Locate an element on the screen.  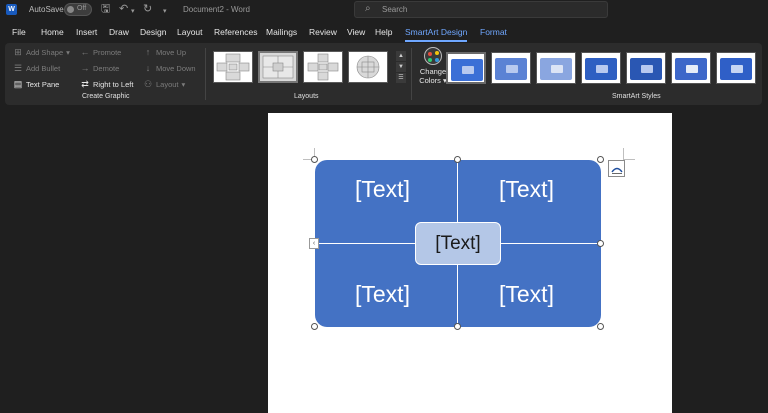
layout-icon: ⚇ is located at coordinates (148, 84).